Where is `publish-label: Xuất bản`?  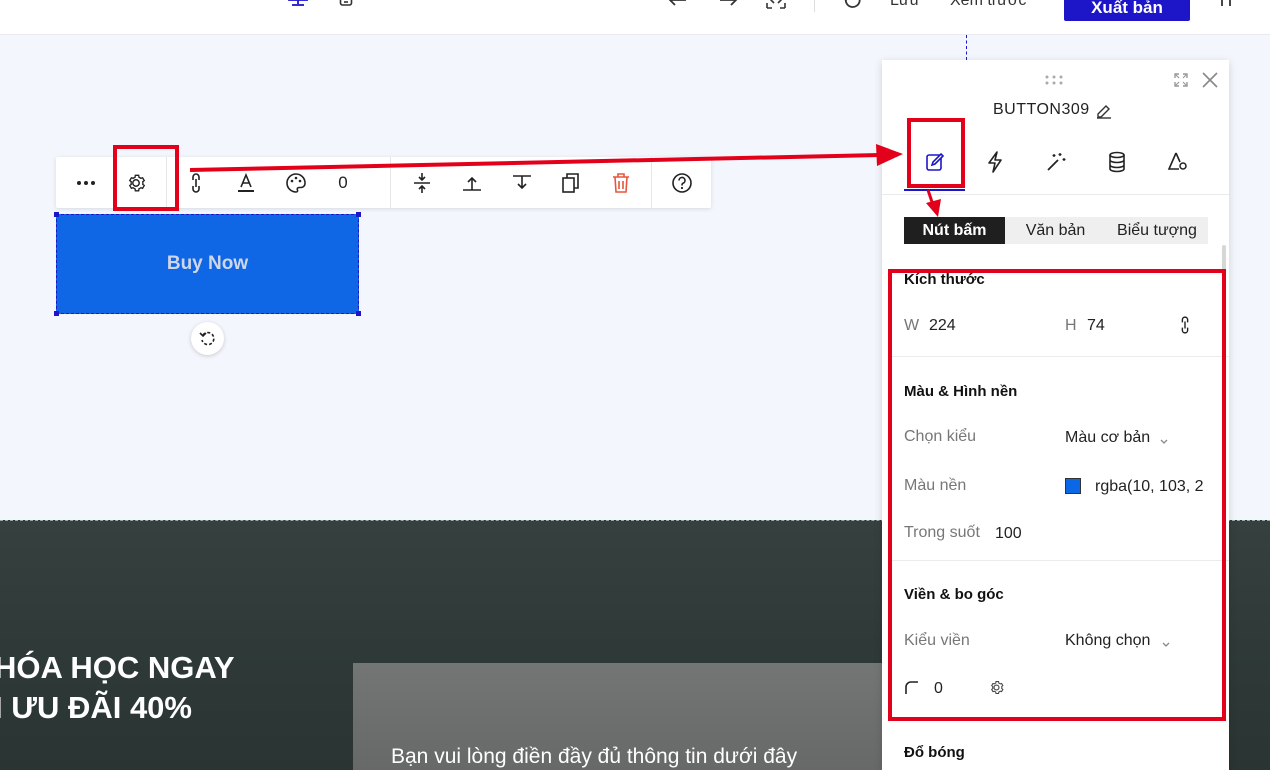
publish-label: Xuất bản is located at coordinates (1127, 8).